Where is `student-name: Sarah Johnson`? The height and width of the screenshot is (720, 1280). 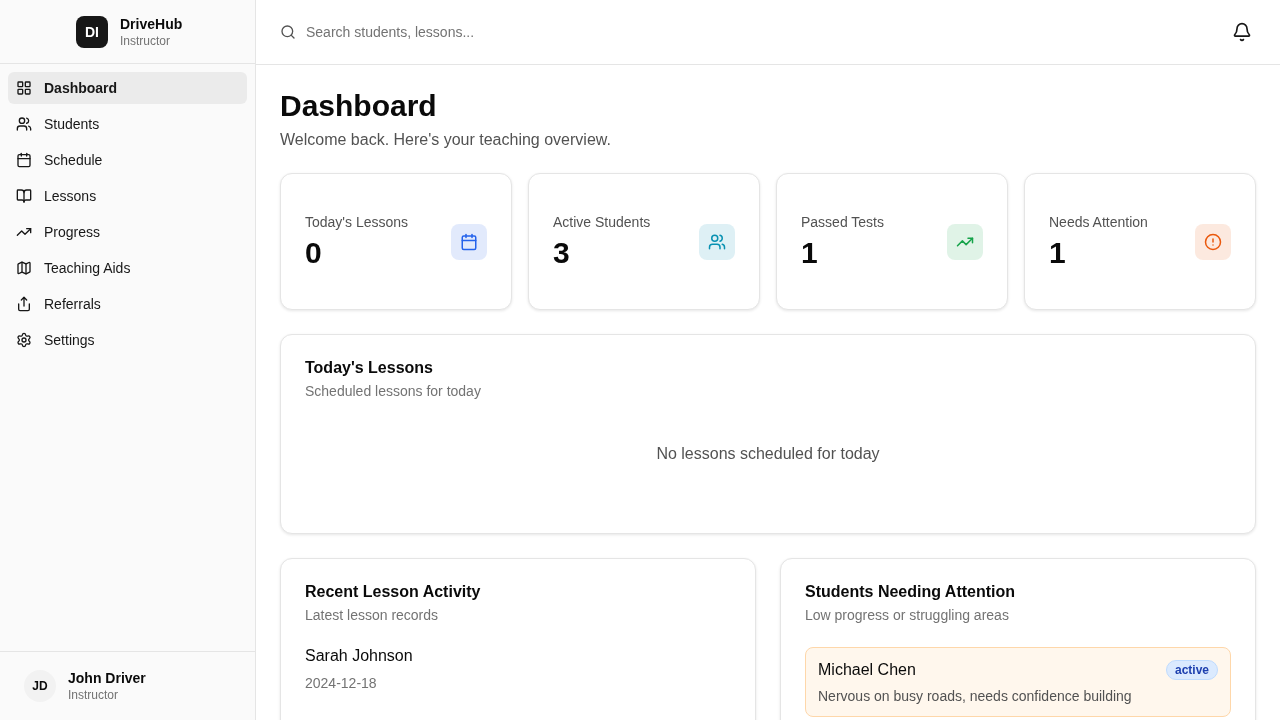 student-name: Sarah Johnson is located at coordinates (359, 656).